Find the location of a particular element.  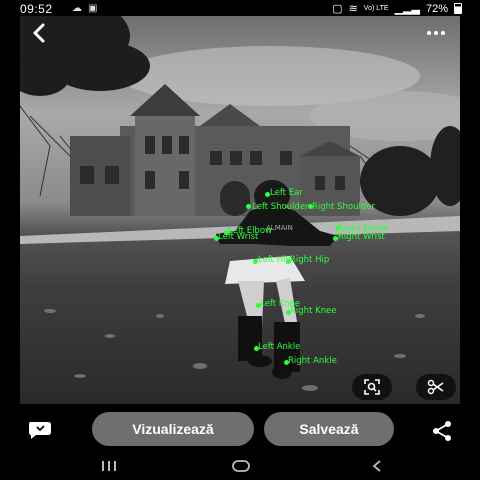

status-time: 09:52 is located at coordinates (36, 9).